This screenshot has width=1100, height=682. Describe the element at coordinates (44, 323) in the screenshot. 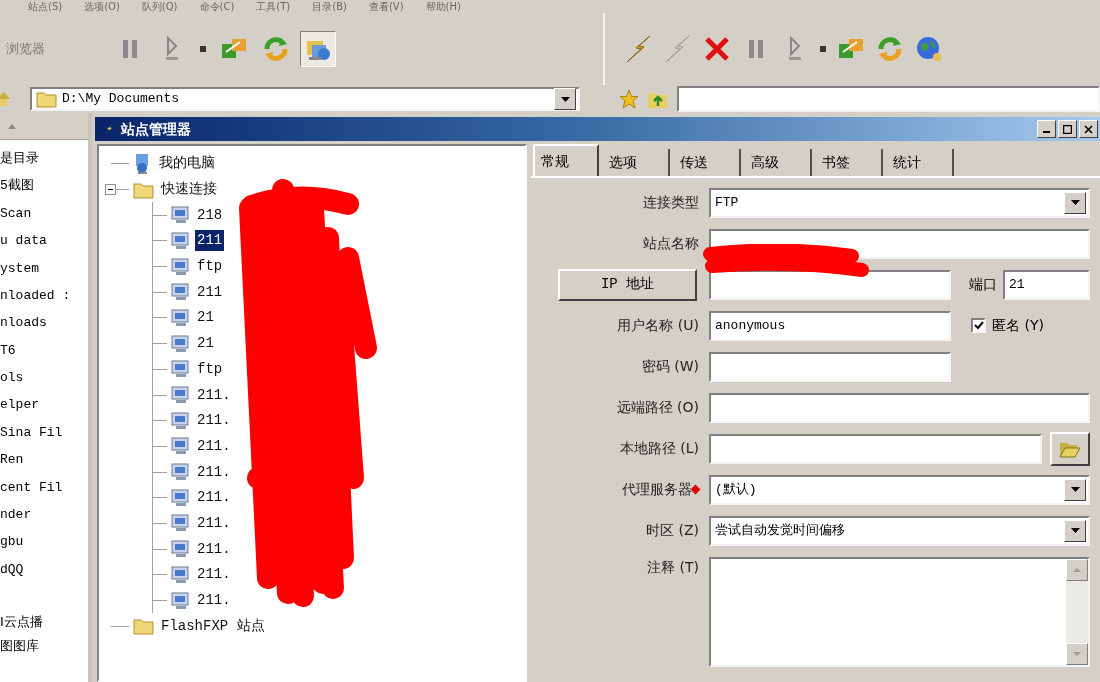

I see `file-name: nloads` at that location.